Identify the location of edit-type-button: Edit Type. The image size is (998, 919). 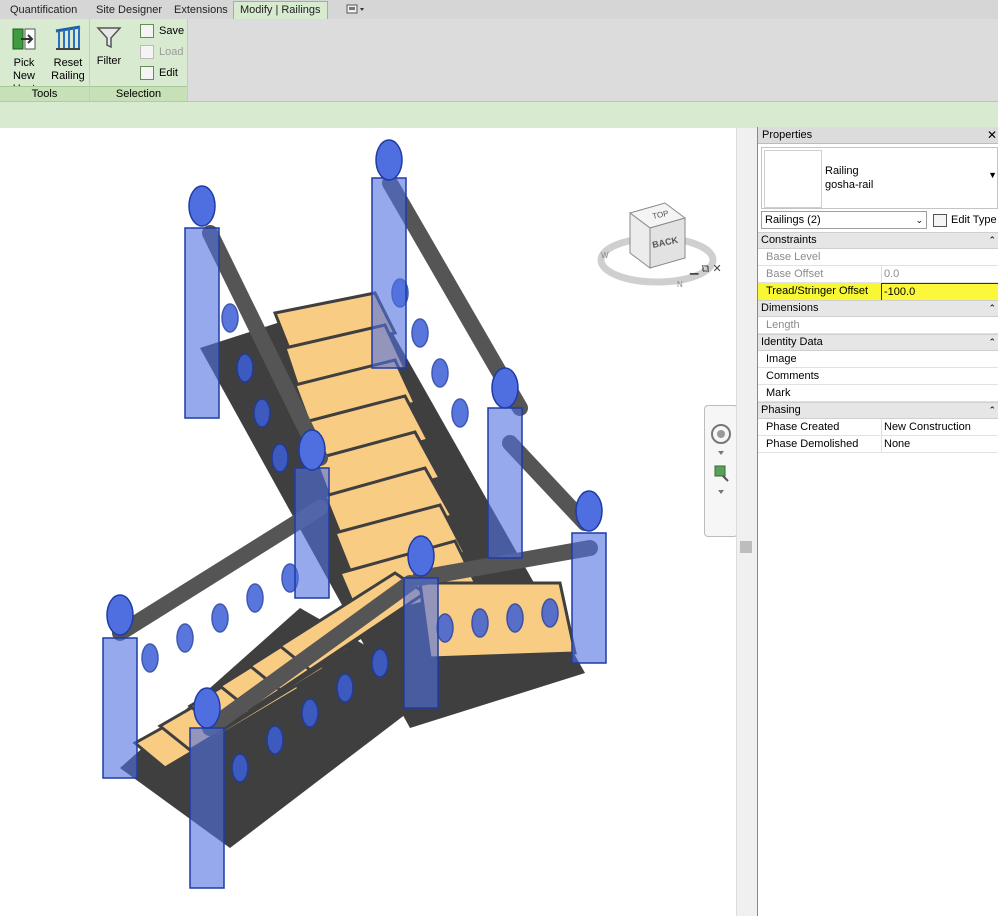
(965, 220).